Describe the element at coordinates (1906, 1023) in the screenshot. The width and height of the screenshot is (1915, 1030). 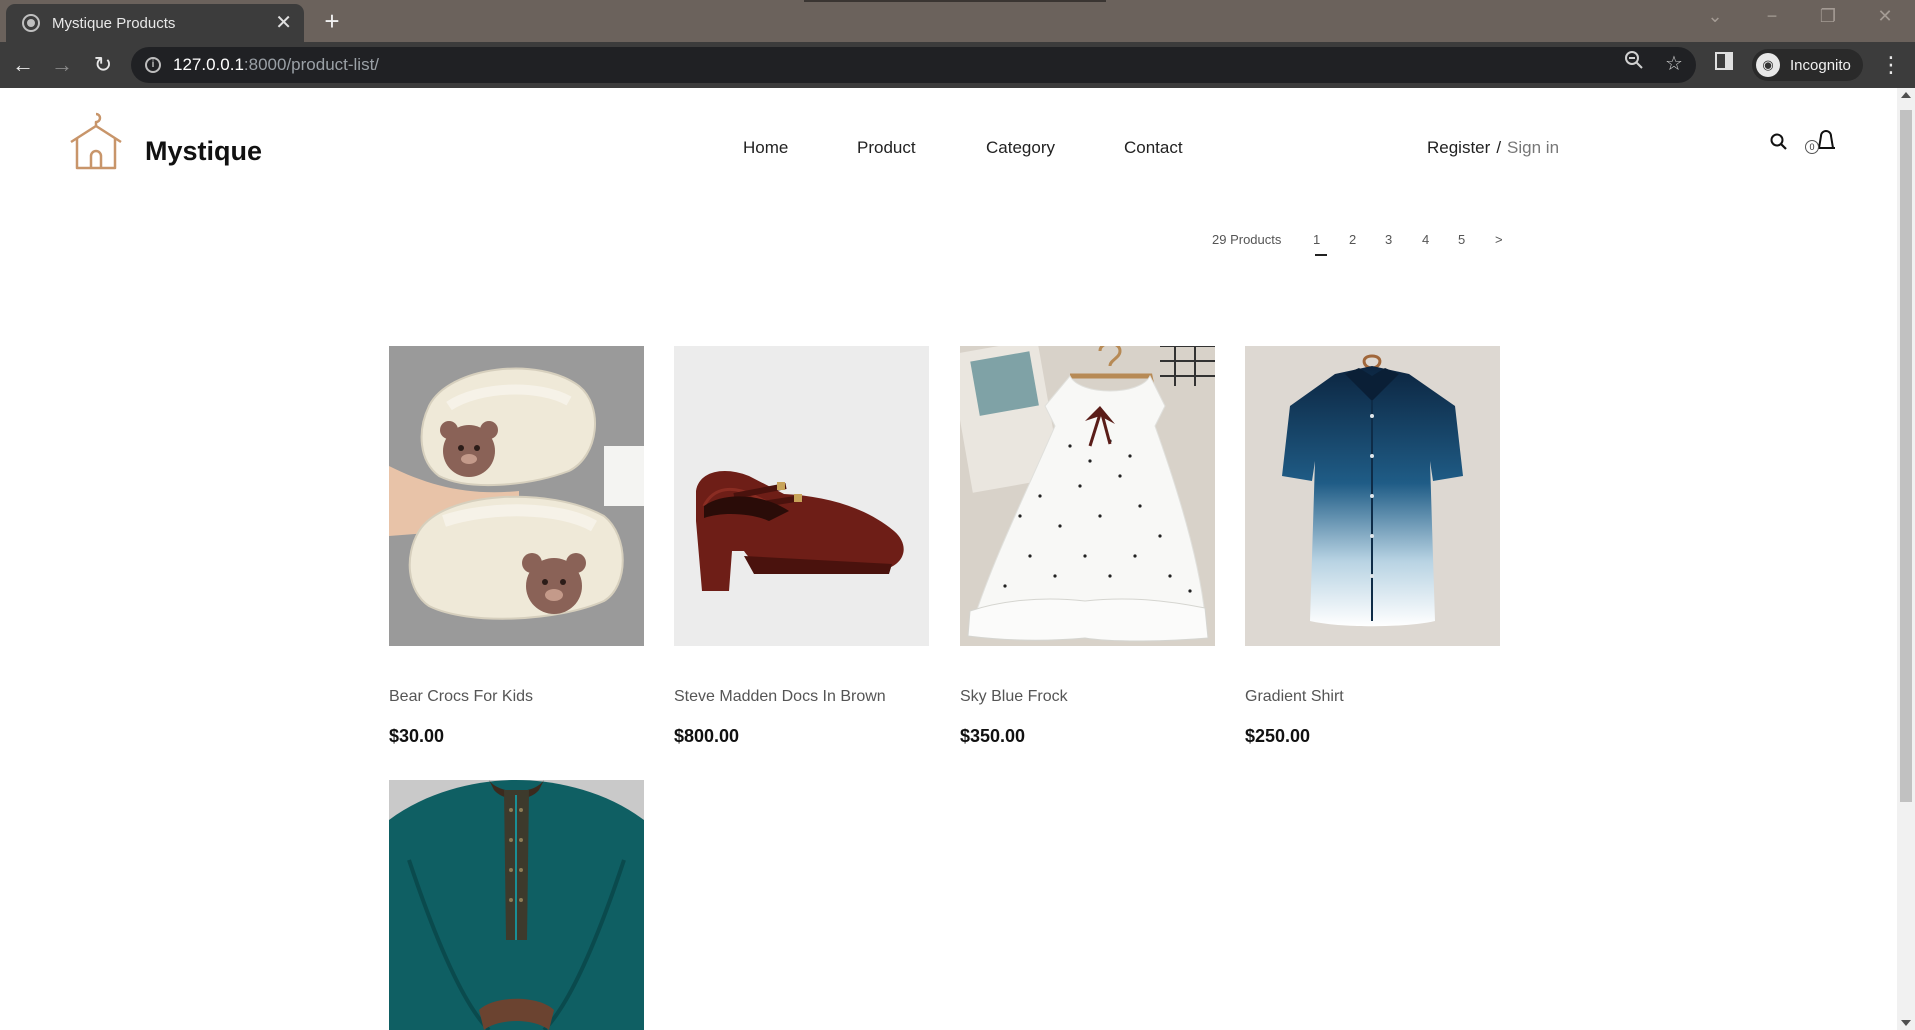
I see `scroll-down-arrow-icon` at that location.